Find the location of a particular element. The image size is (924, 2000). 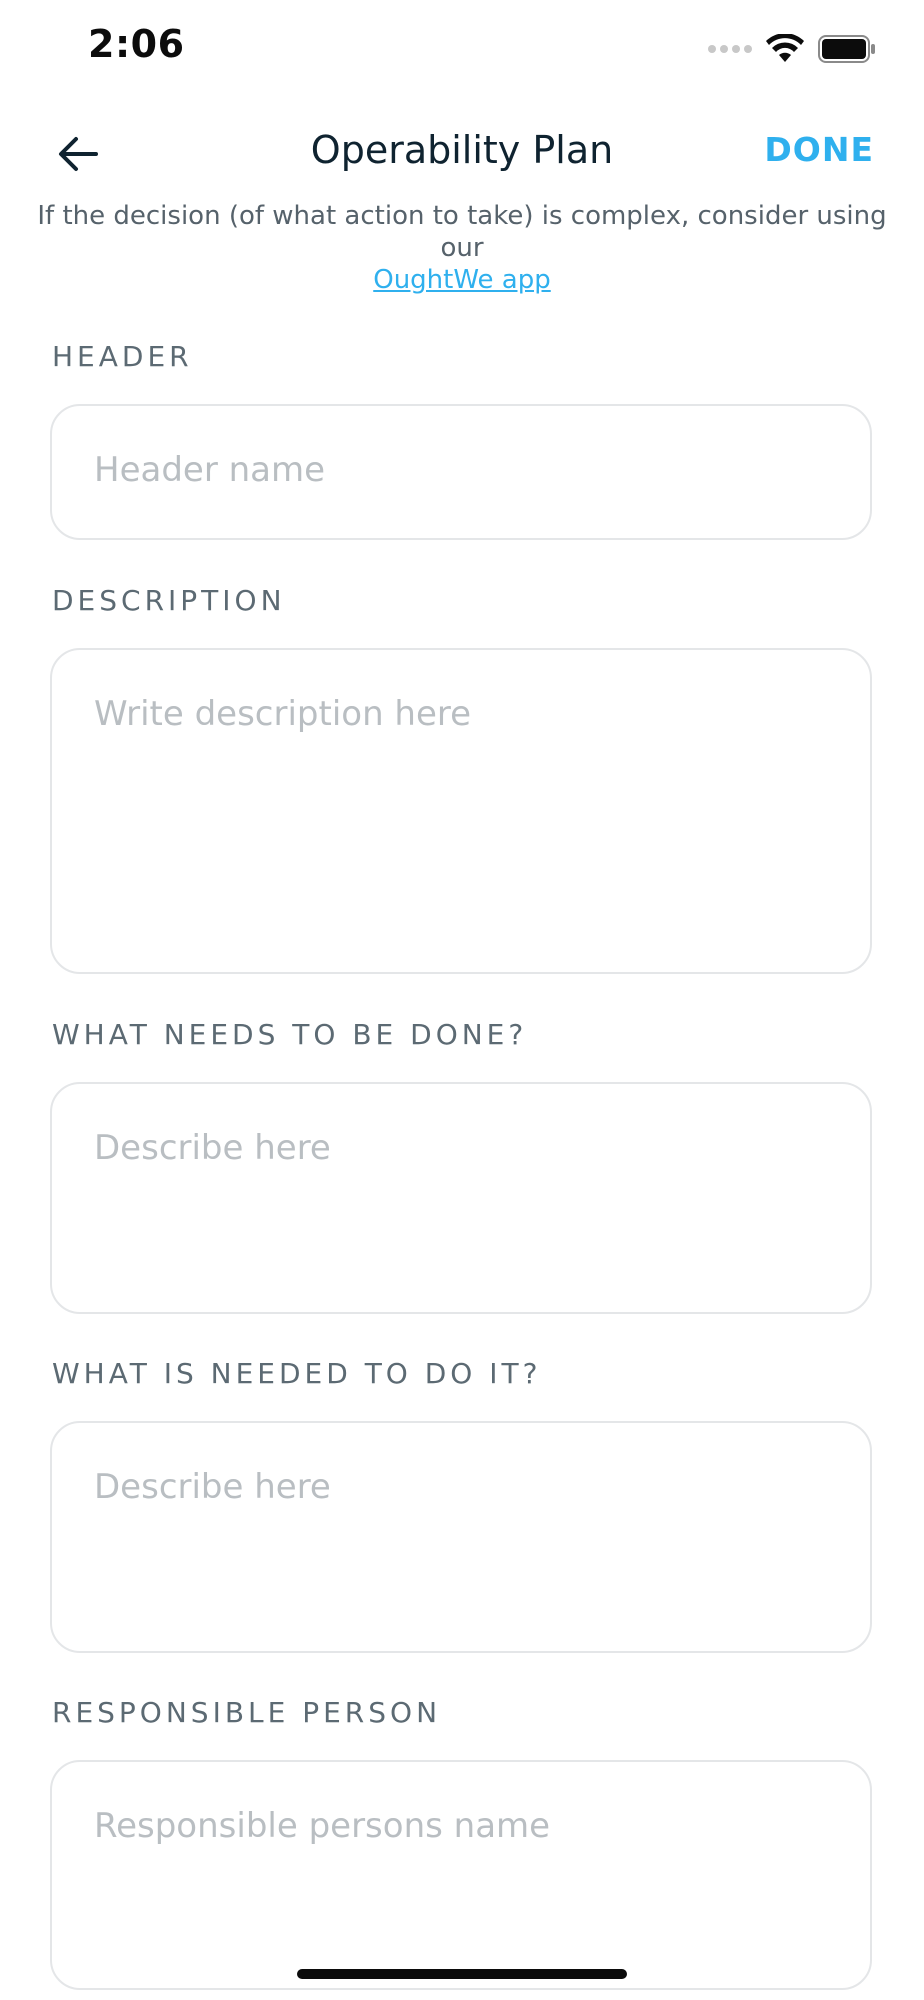

signal-dots-icon is located at coordinates (730, 49).